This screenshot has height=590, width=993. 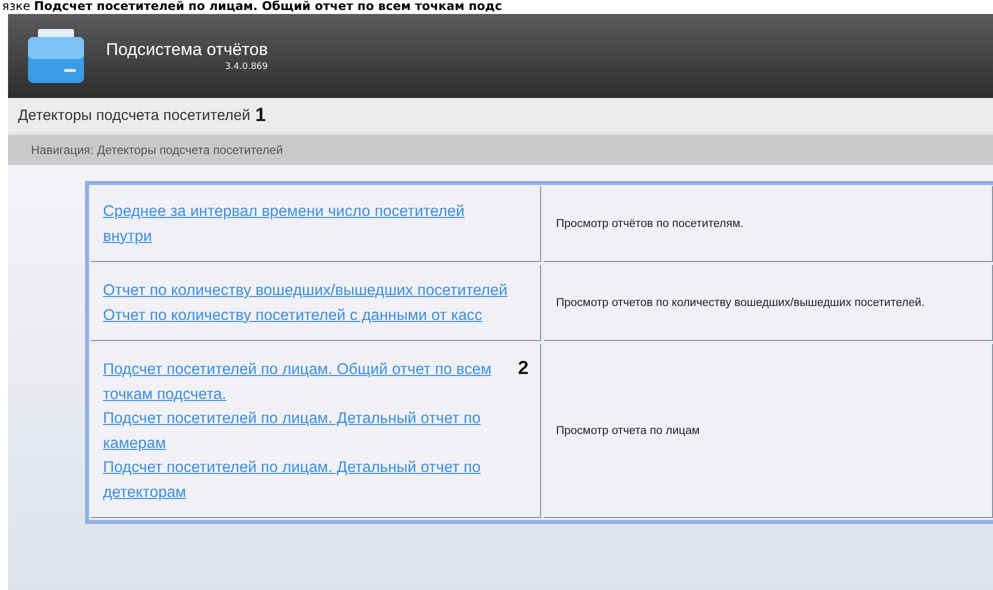 I want to click on report-link: Отчет по количеству посетителей с данными от касс, so click(x=292, y=316).